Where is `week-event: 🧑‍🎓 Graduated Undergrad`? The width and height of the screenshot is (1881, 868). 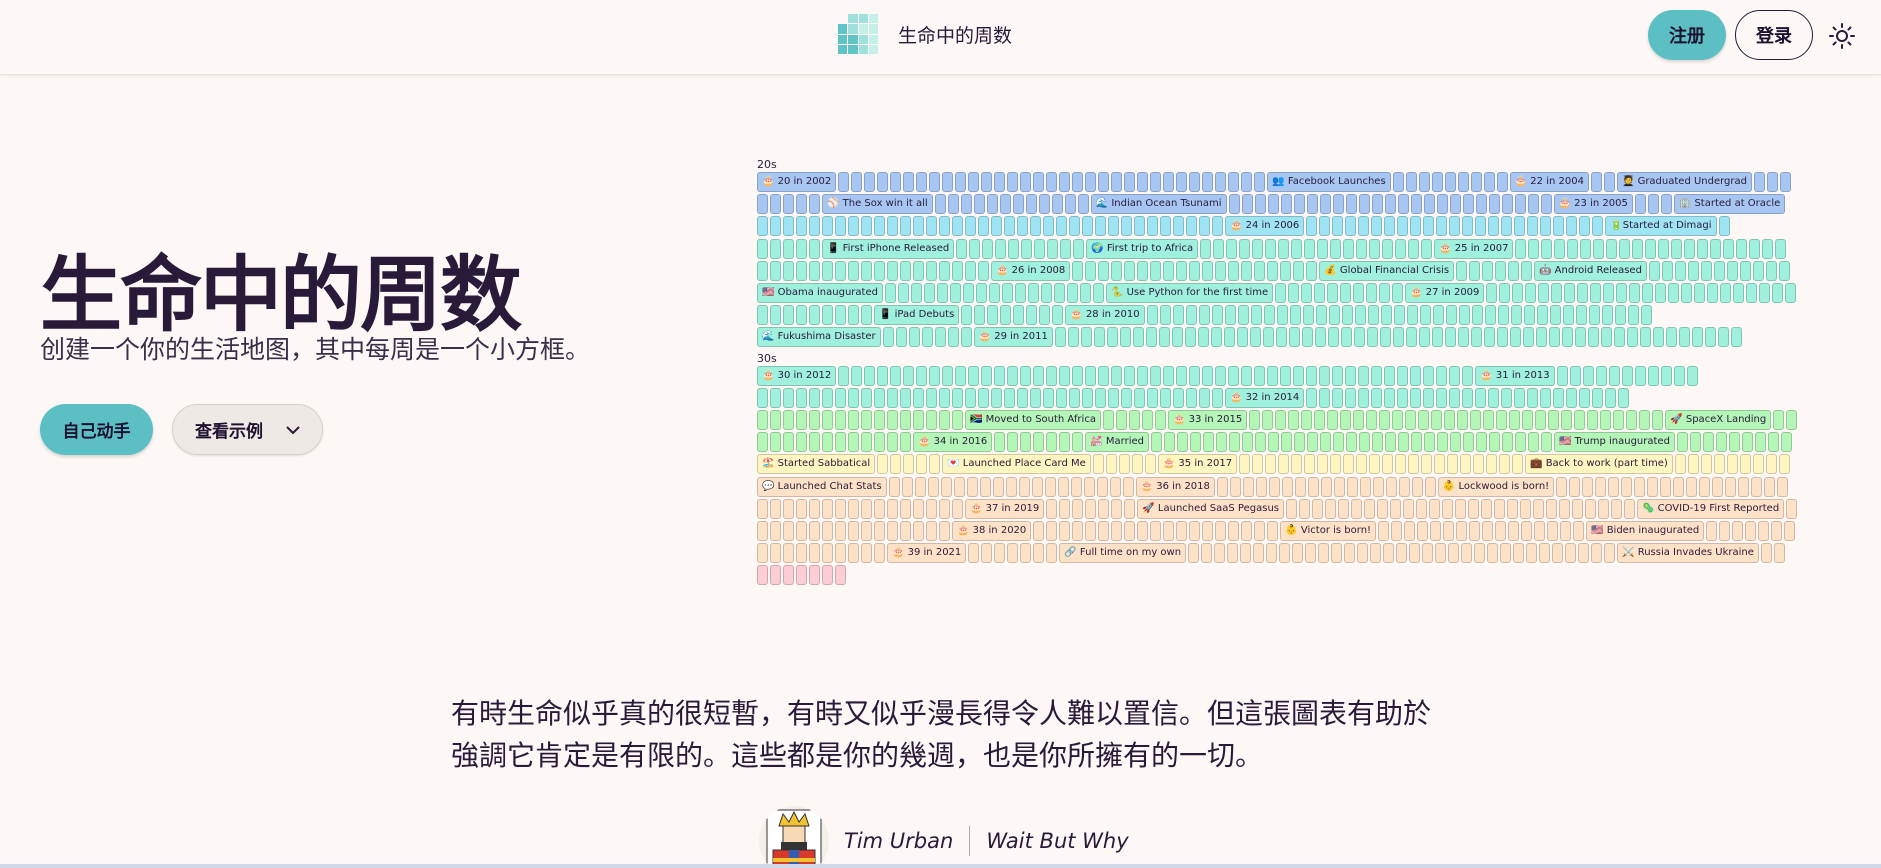 week-event: 🧑‍🎓 Graduated Undergrad is located at coordinates (1684, 182).